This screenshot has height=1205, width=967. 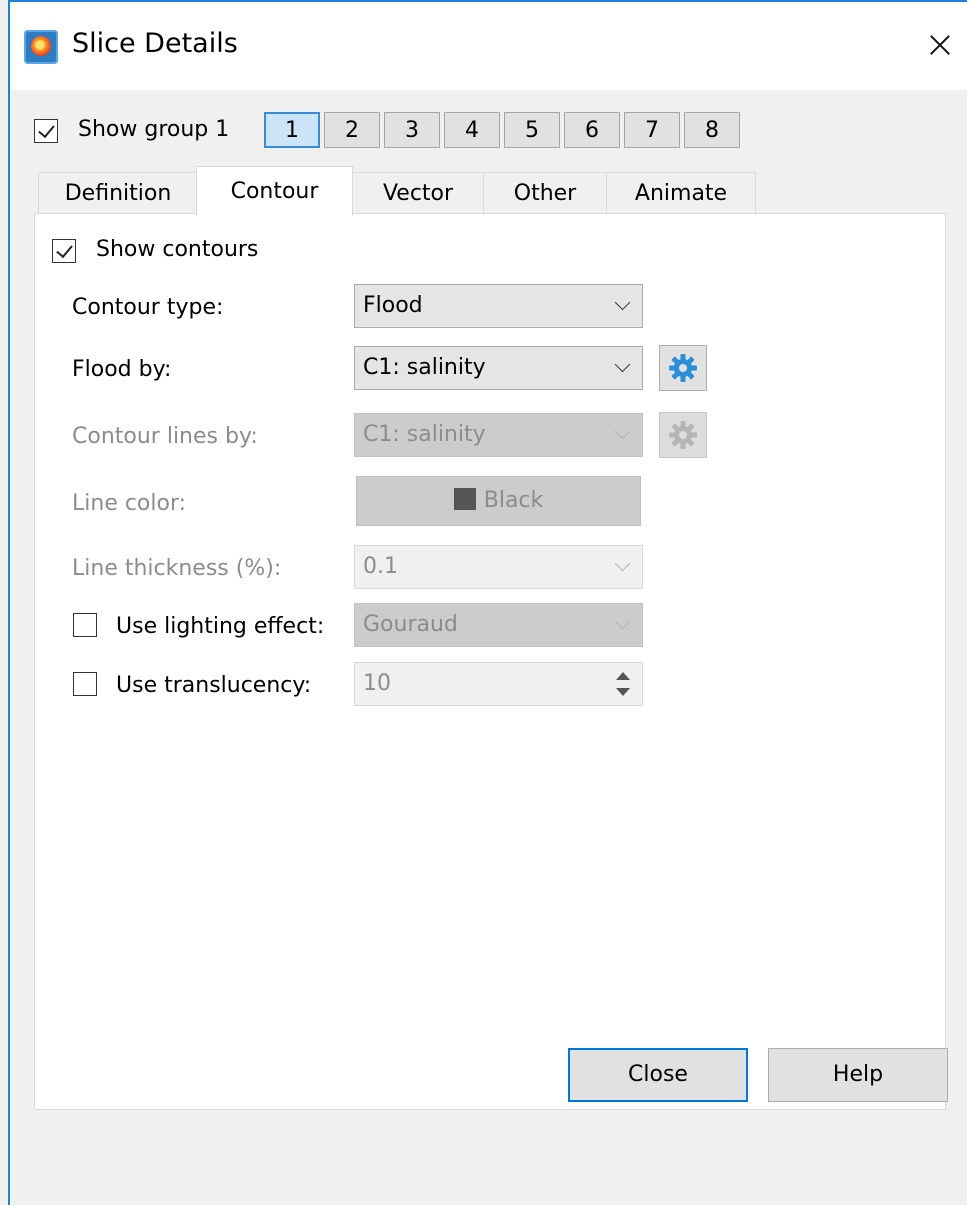 What do you see at coordinates (220, 626) in the screenshot?
I see `lighting-effect-label: Use lighting effect:` at bounding box center [220, 626].